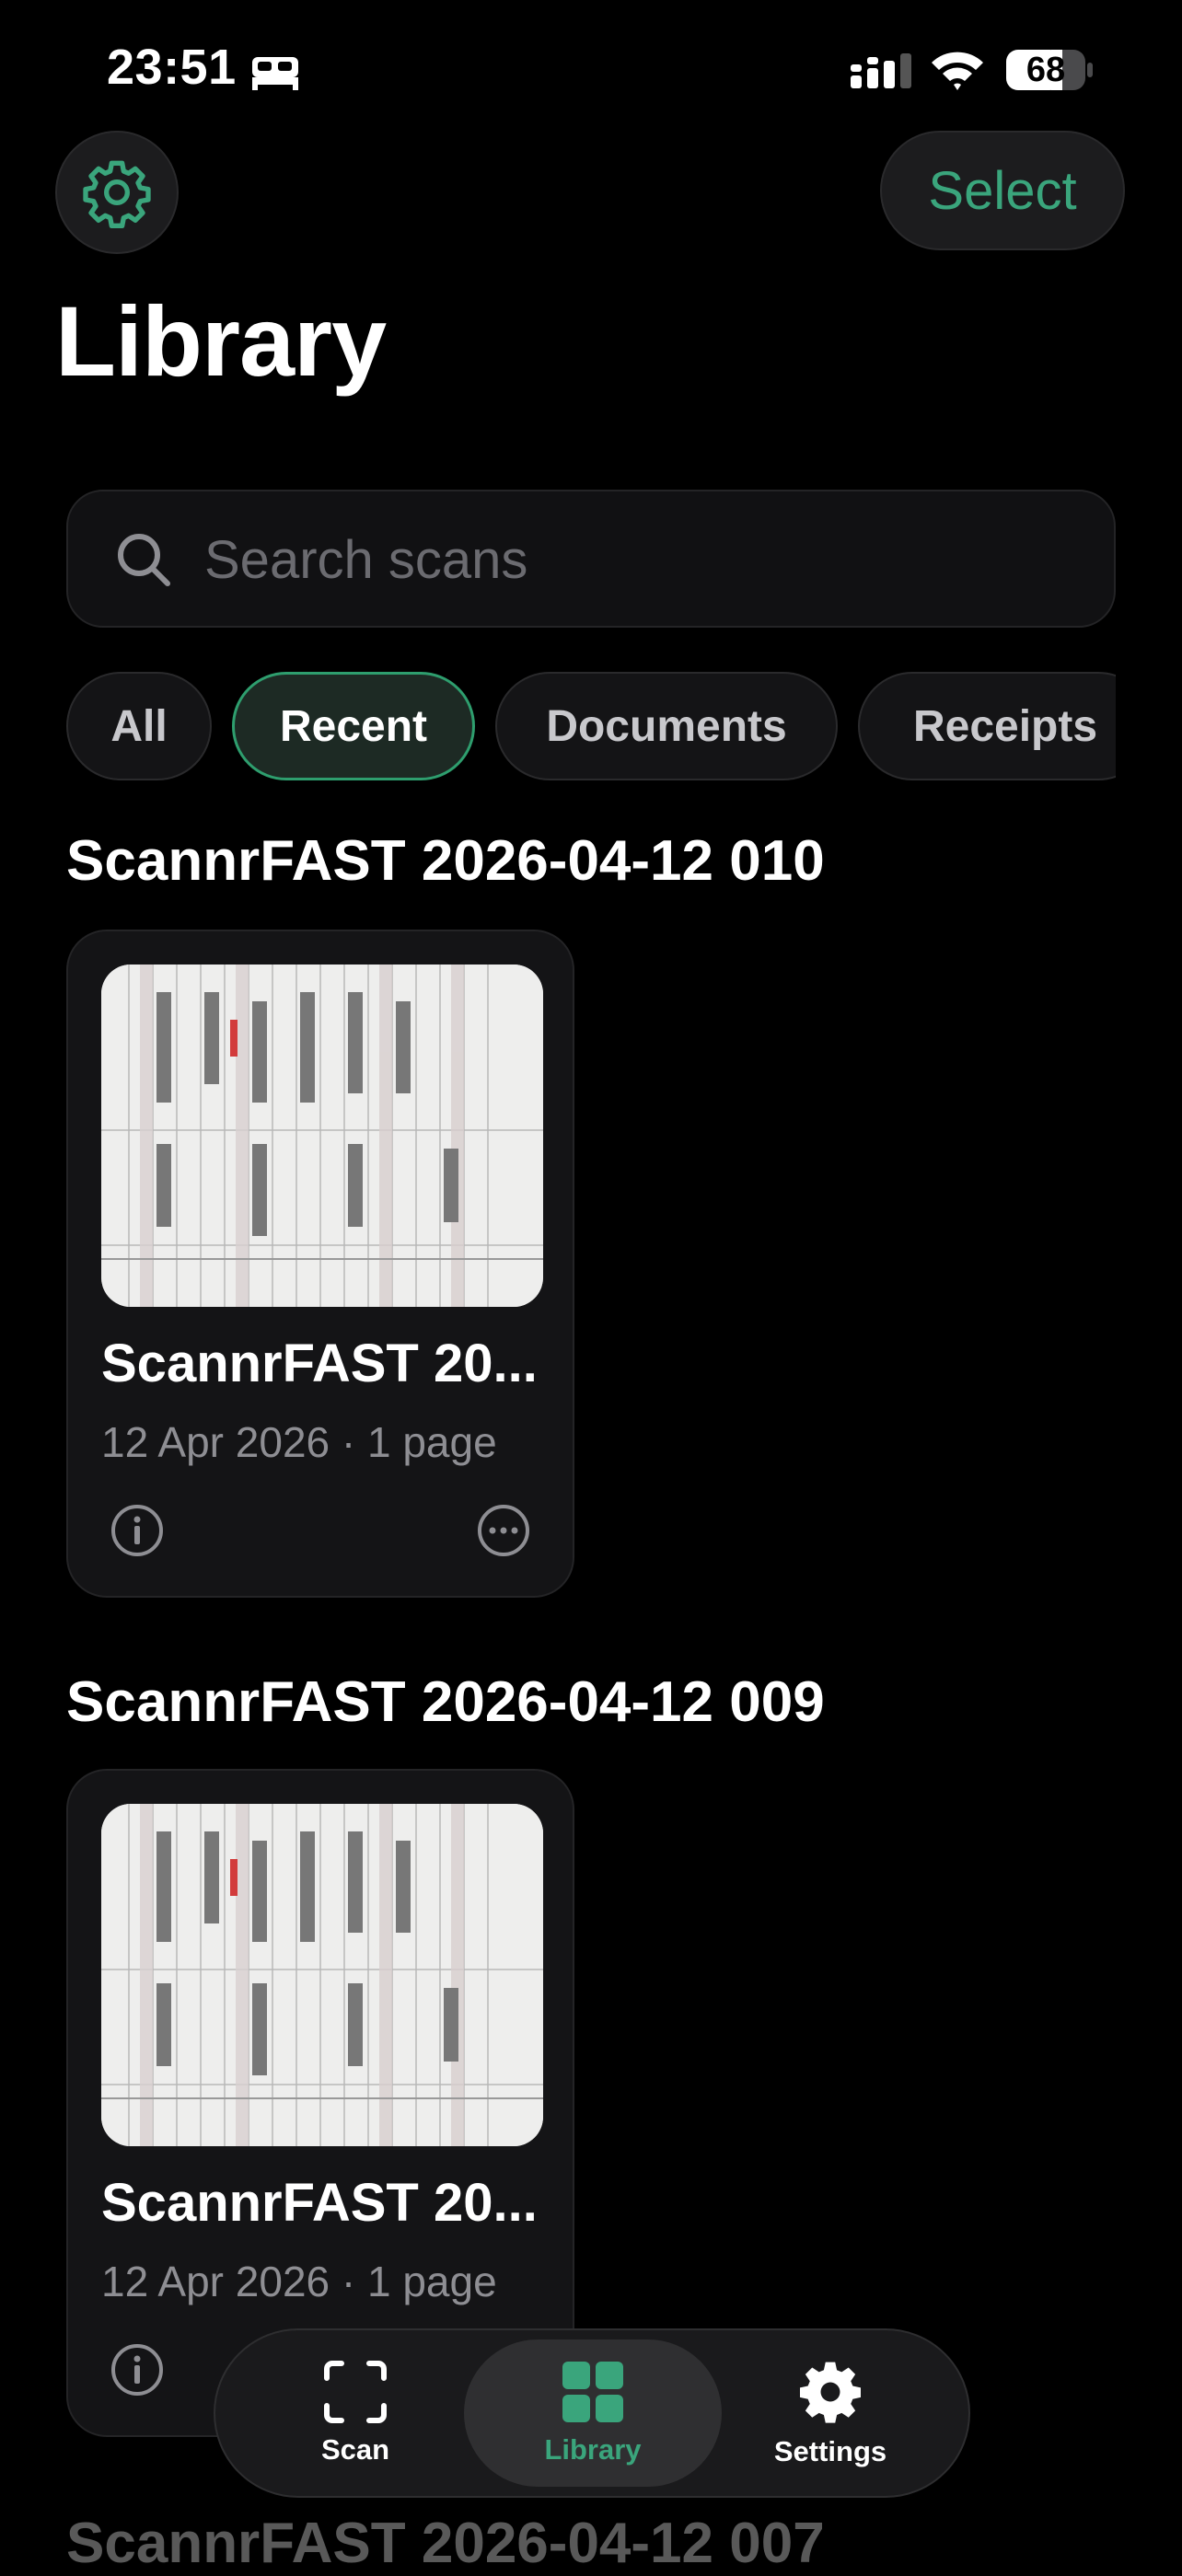  What do you see at coordinates (642, 560) in the screenshot?
I see `search-input` at bounding box center [642, 560].